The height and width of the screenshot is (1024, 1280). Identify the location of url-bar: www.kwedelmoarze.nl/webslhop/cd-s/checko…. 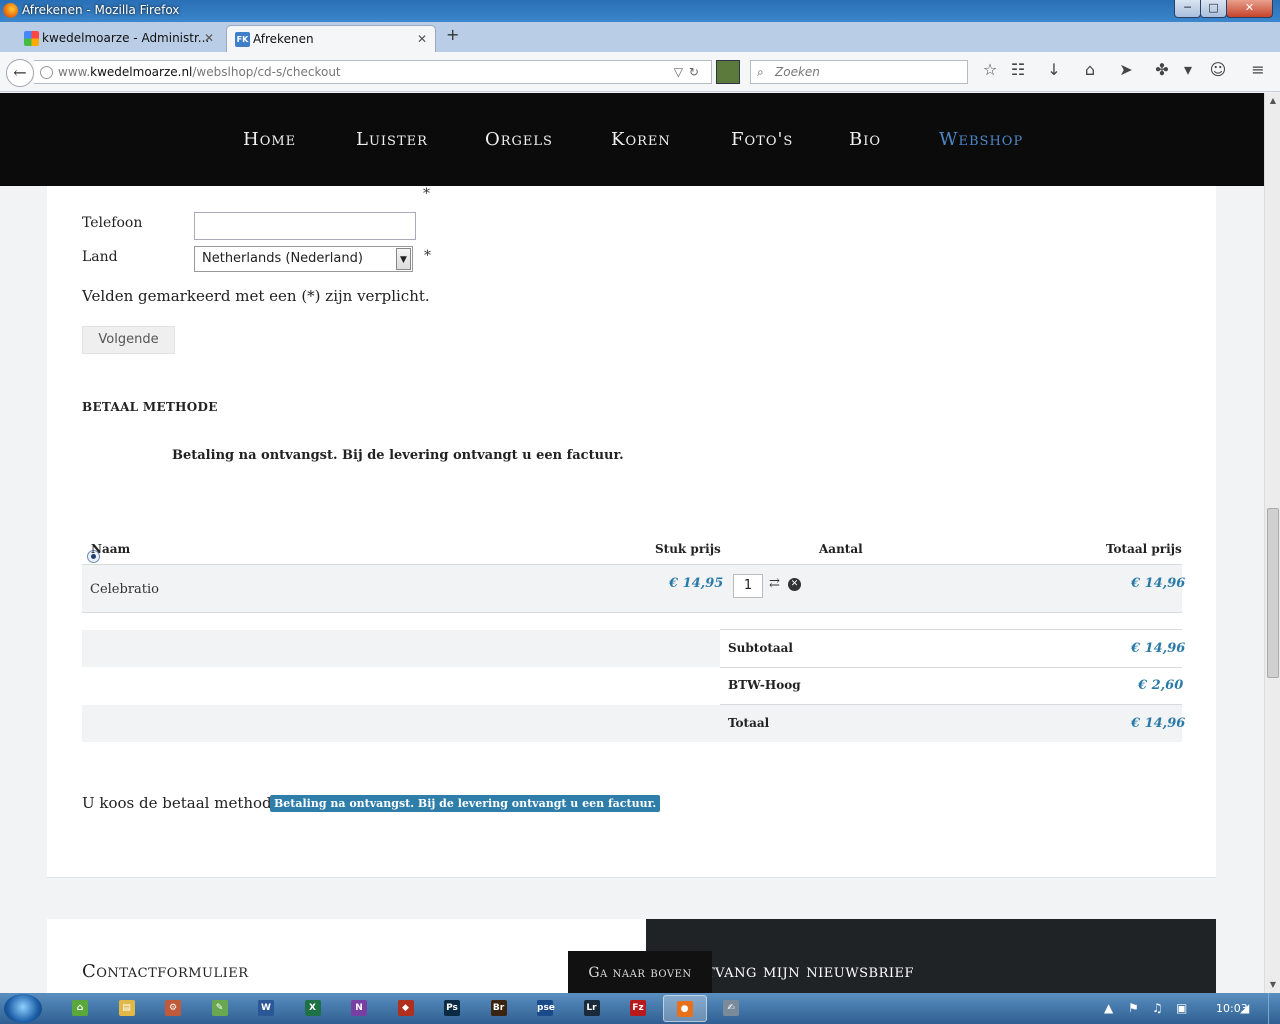
(373, 72).